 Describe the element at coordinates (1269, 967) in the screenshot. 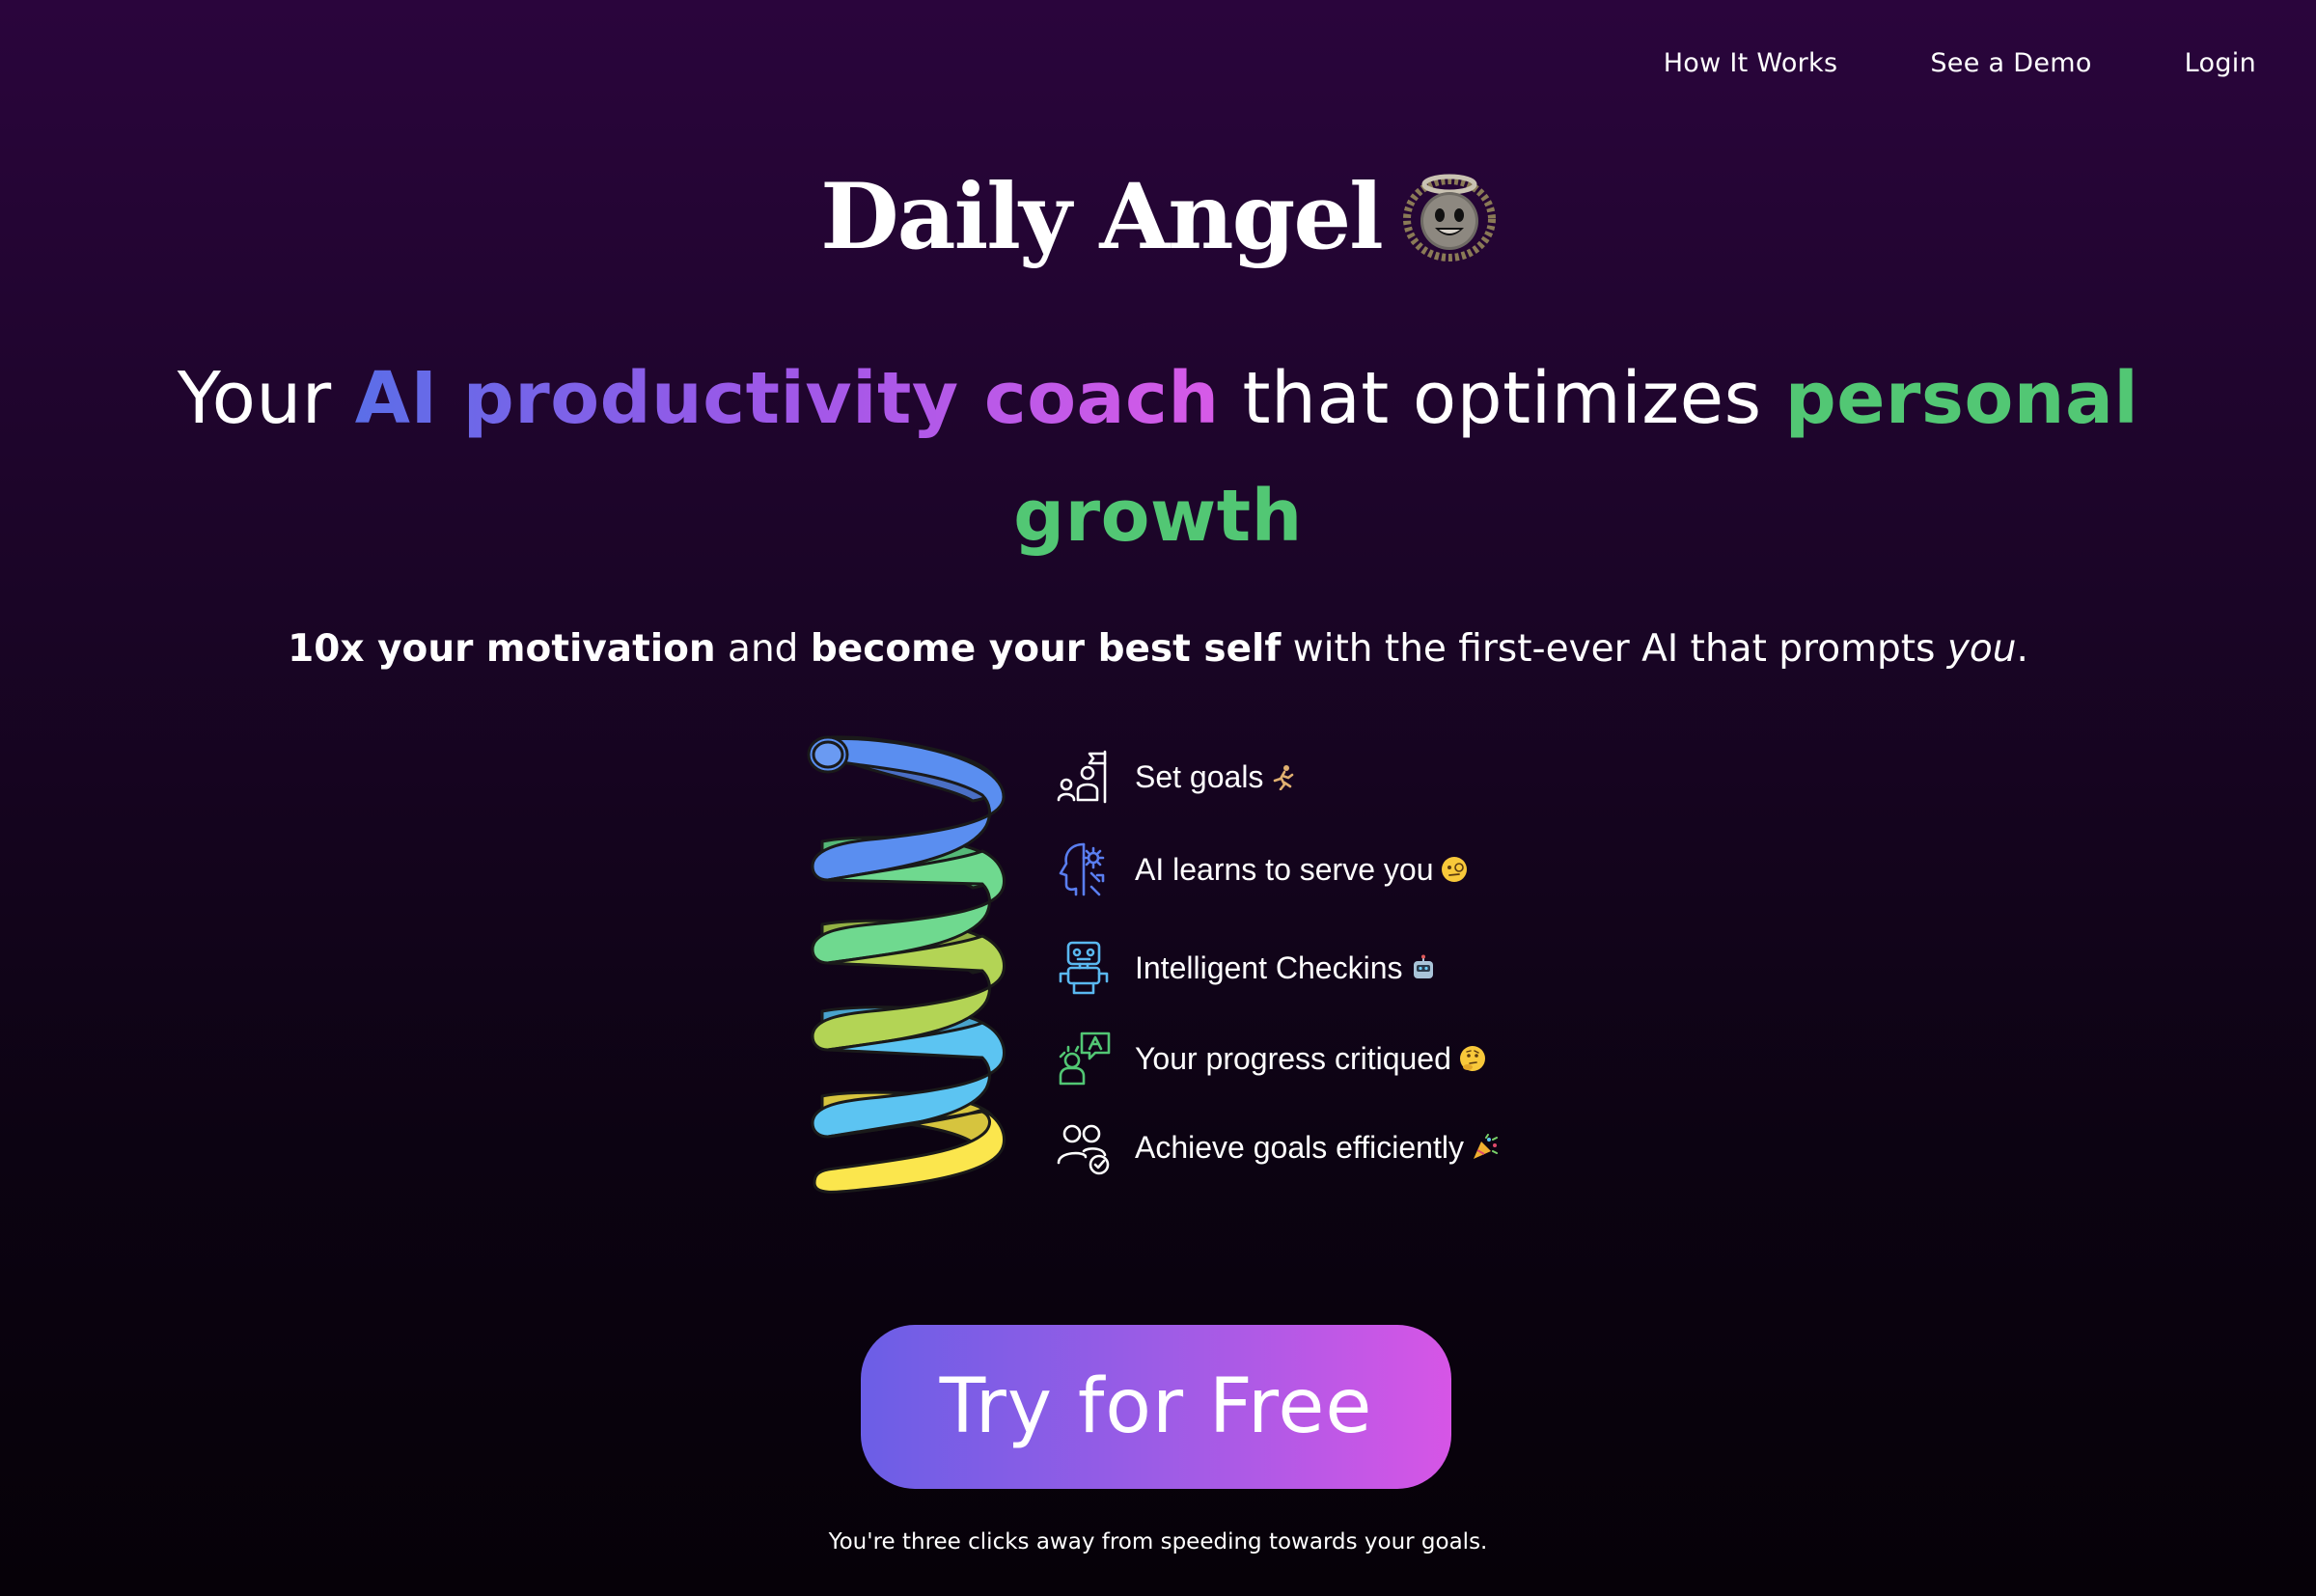

I see `feature-label: Intelligent Checkins` at that location.